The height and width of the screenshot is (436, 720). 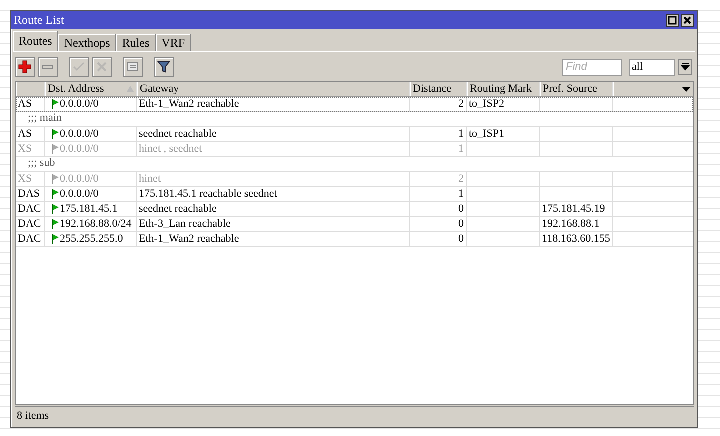 What do you see at coordinates (102, 67) in the screenshot?
I see `cross-icon` at bounding box center [102, 67].